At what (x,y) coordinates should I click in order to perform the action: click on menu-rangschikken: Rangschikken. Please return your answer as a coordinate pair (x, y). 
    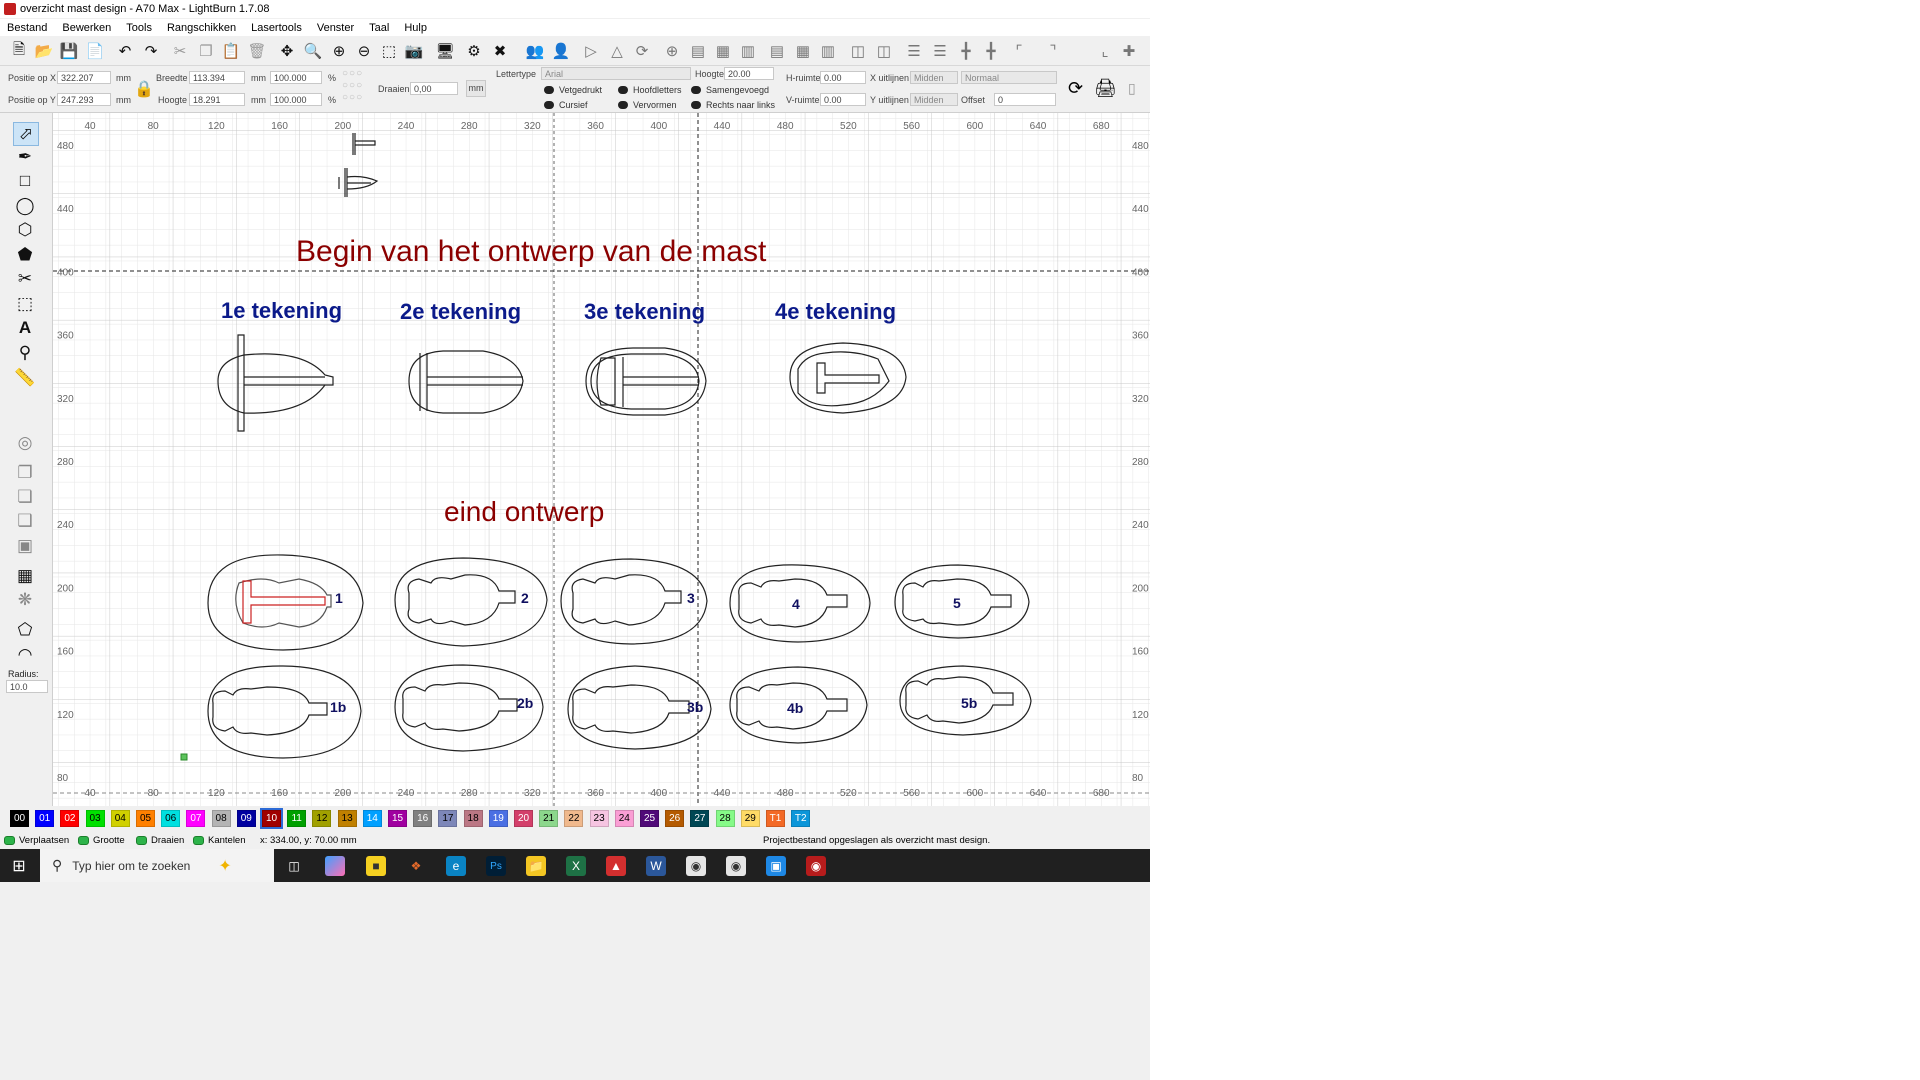
    Looking at the image, I should click on (201, 28).